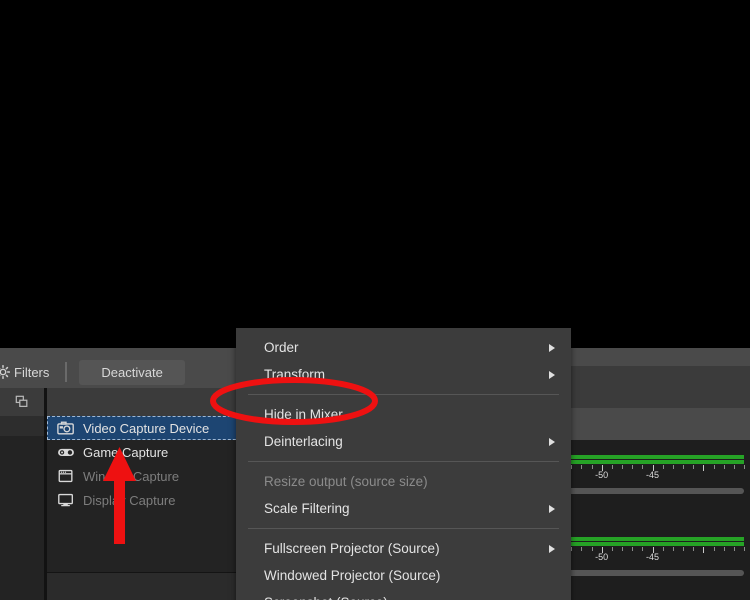 The height and width of the screenshot is (600, 750). What do you see at coordinates (66, 428) in the screenshot?
I see `camera-icon` at bounding box center [66, 428].